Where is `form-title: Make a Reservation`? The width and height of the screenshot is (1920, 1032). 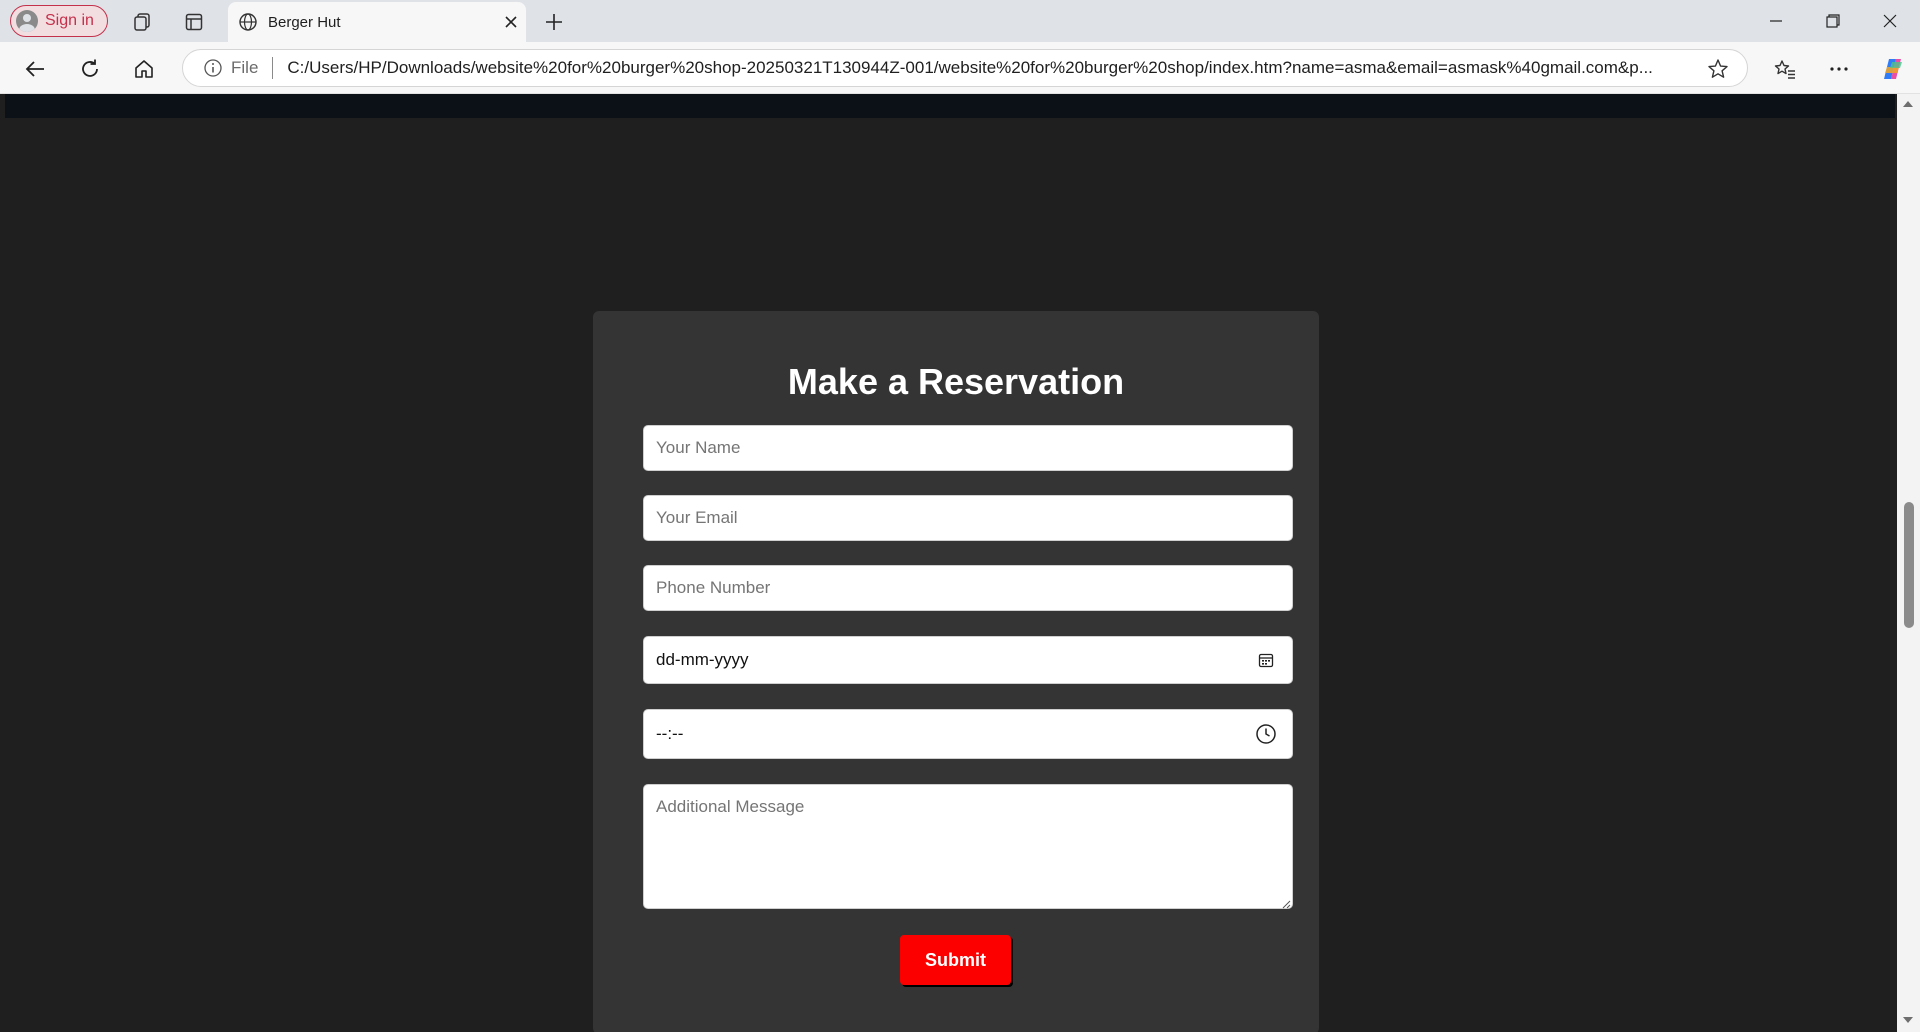
form-title: Make a Reservation is located at coordinates (956, 381).